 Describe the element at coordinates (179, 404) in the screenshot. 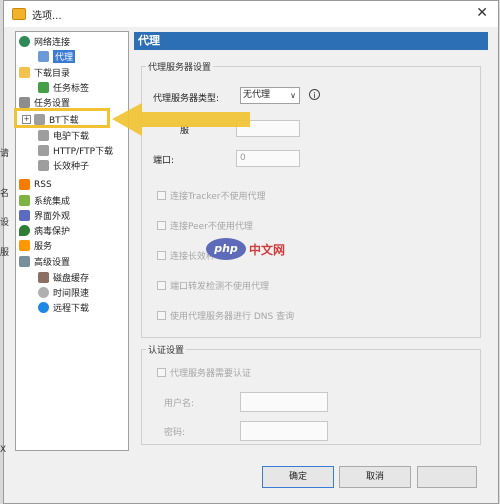

I see `username-label: 用户名:` at that location.